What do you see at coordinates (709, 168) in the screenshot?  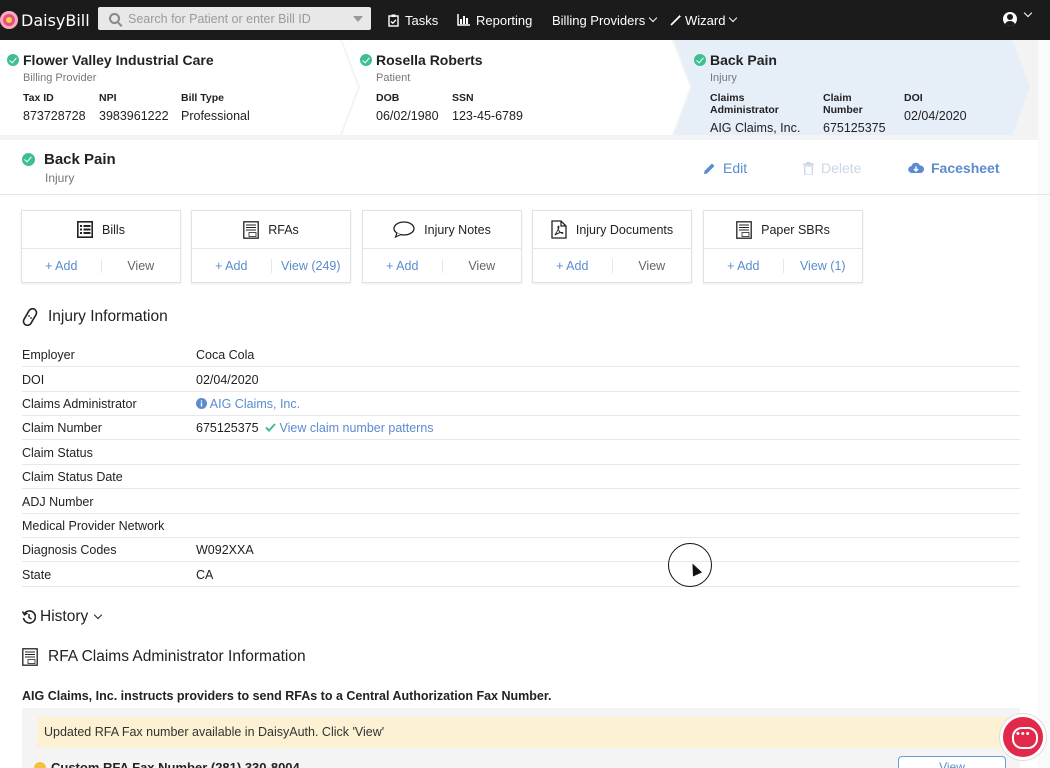 I see `pencil-icon` at bounding box center [709, 168].